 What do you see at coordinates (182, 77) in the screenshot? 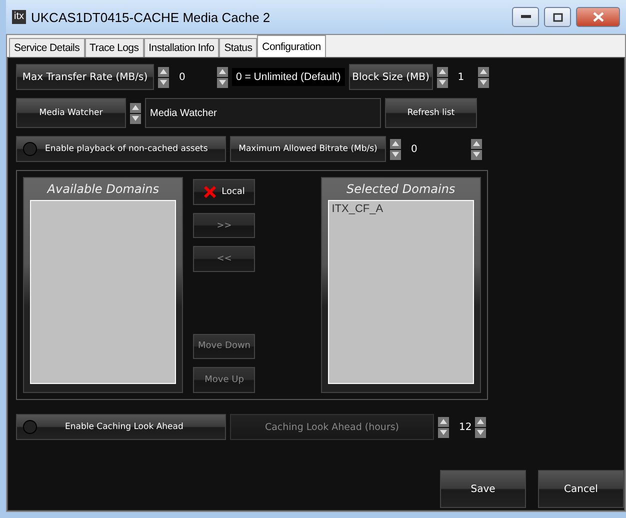
I see `transfer-rate-value: 0` at bounding box center [182, 77].